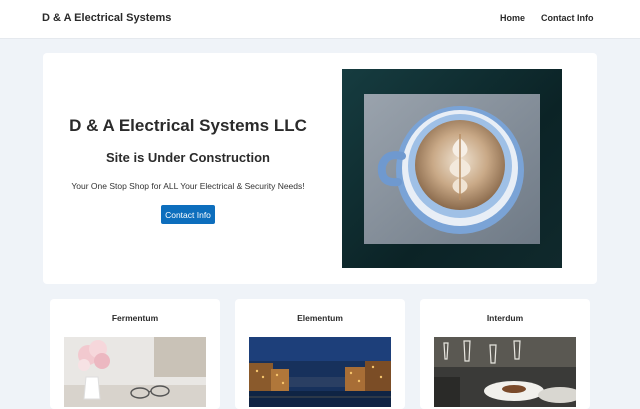  I want to click on flowers-icon, so click(135, 372).